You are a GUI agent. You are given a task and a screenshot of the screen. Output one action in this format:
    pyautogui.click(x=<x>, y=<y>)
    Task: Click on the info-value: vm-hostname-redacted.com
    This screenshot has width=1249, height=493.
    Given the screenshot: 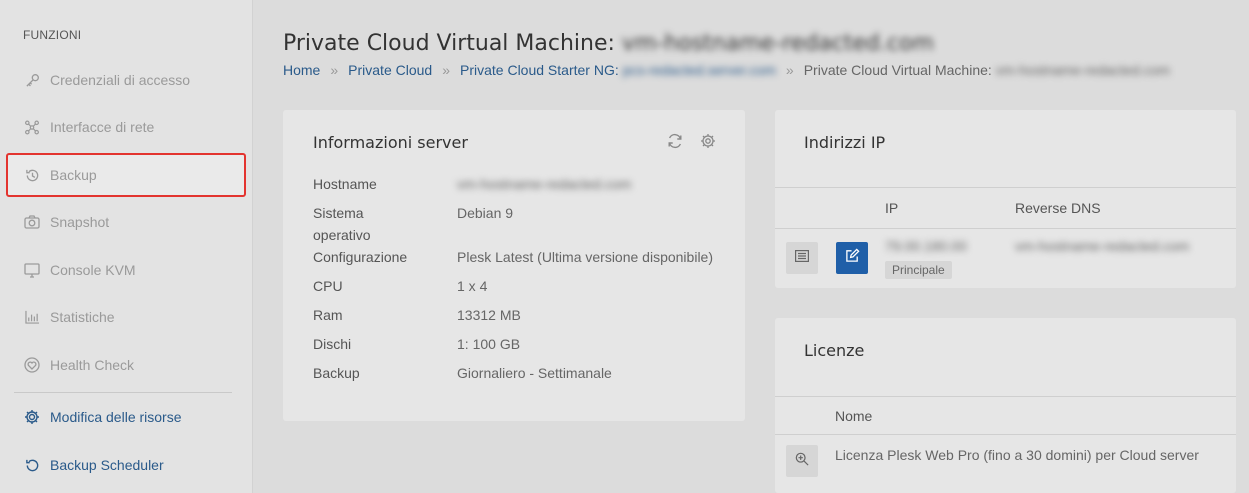 What is the action you would take?
    pyautogui.click(x=544, y=184)
    